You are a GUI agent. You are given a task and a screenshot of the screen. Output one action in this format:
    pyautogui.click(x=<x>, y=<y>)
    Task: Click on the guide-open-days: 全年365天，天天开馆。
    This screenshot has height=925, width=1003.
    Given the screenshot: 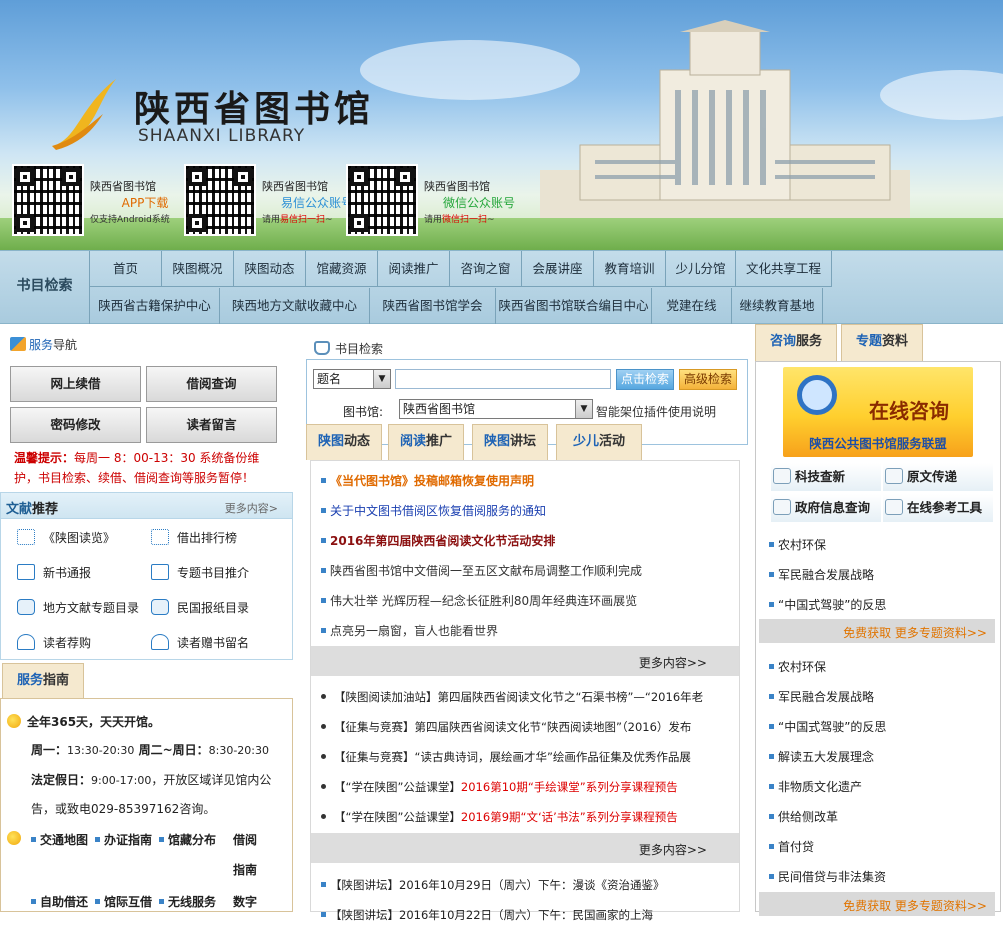 What is the action you would take?
    pyautogui.click(x=83, y=721)
    